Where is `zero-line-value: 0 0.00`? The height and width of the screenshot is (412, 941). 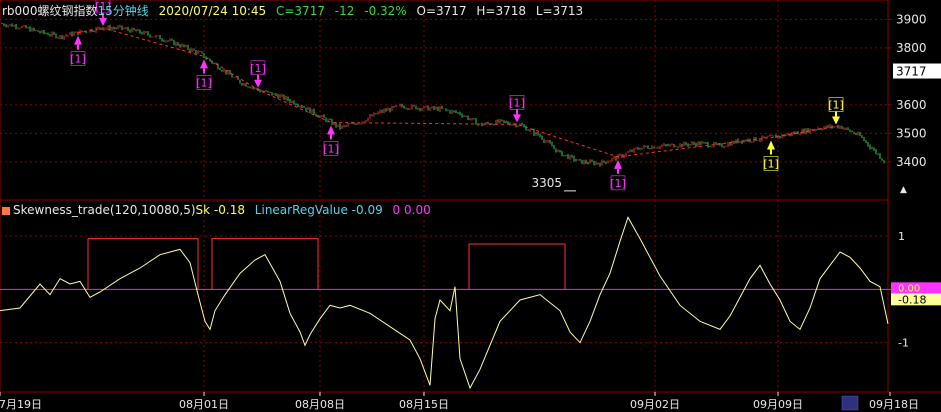 zero-line-value: 0 0.00 is located at coordinates (411, 210).